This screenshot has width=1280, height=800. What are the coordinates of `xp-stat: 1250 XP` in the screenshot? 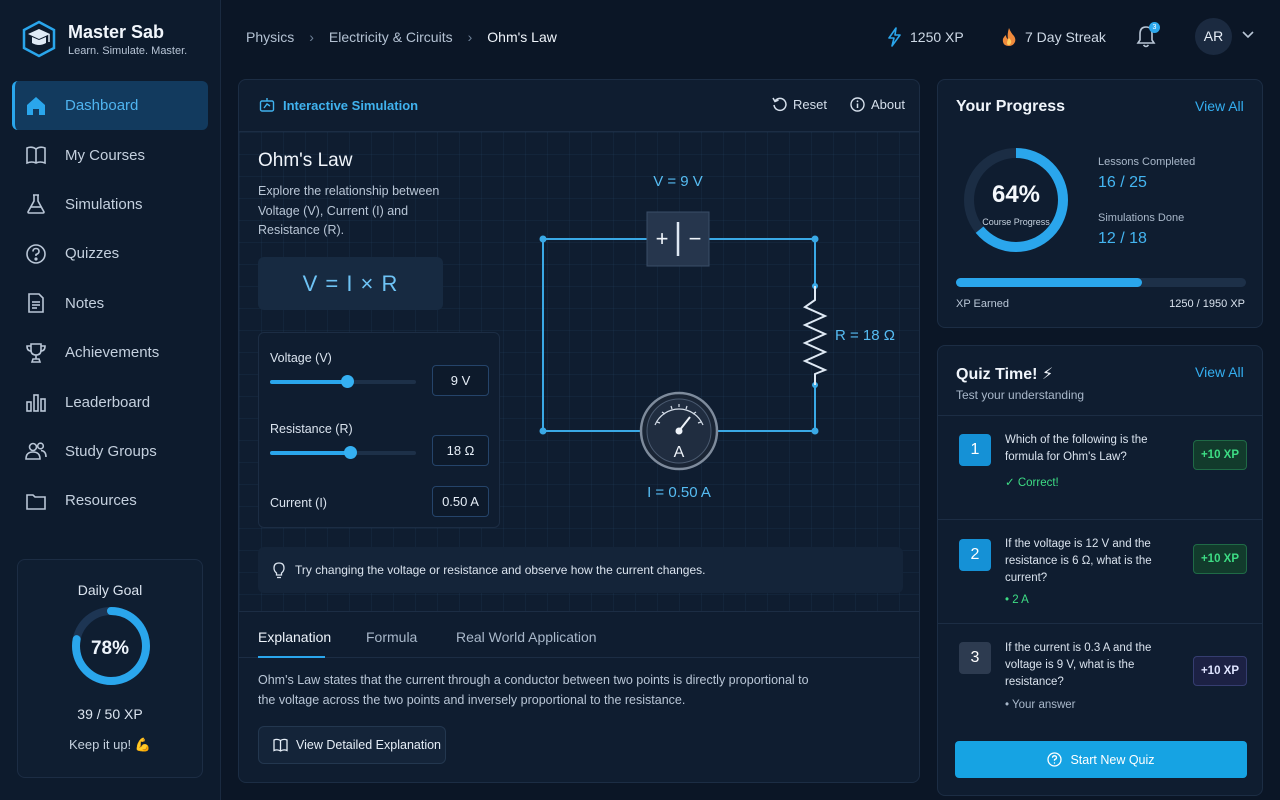 It's located at (925, 37).